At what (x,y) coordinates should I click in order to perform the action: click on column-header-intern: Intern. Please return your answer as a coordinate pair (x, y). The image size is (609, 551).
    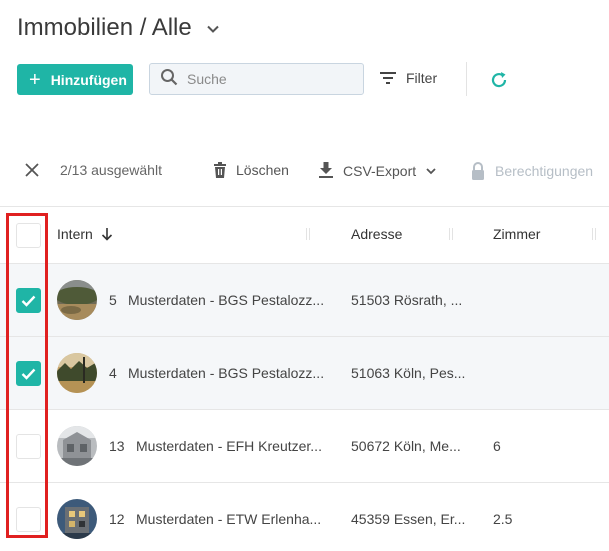
    Looking at the image, I should click on (85, 234).